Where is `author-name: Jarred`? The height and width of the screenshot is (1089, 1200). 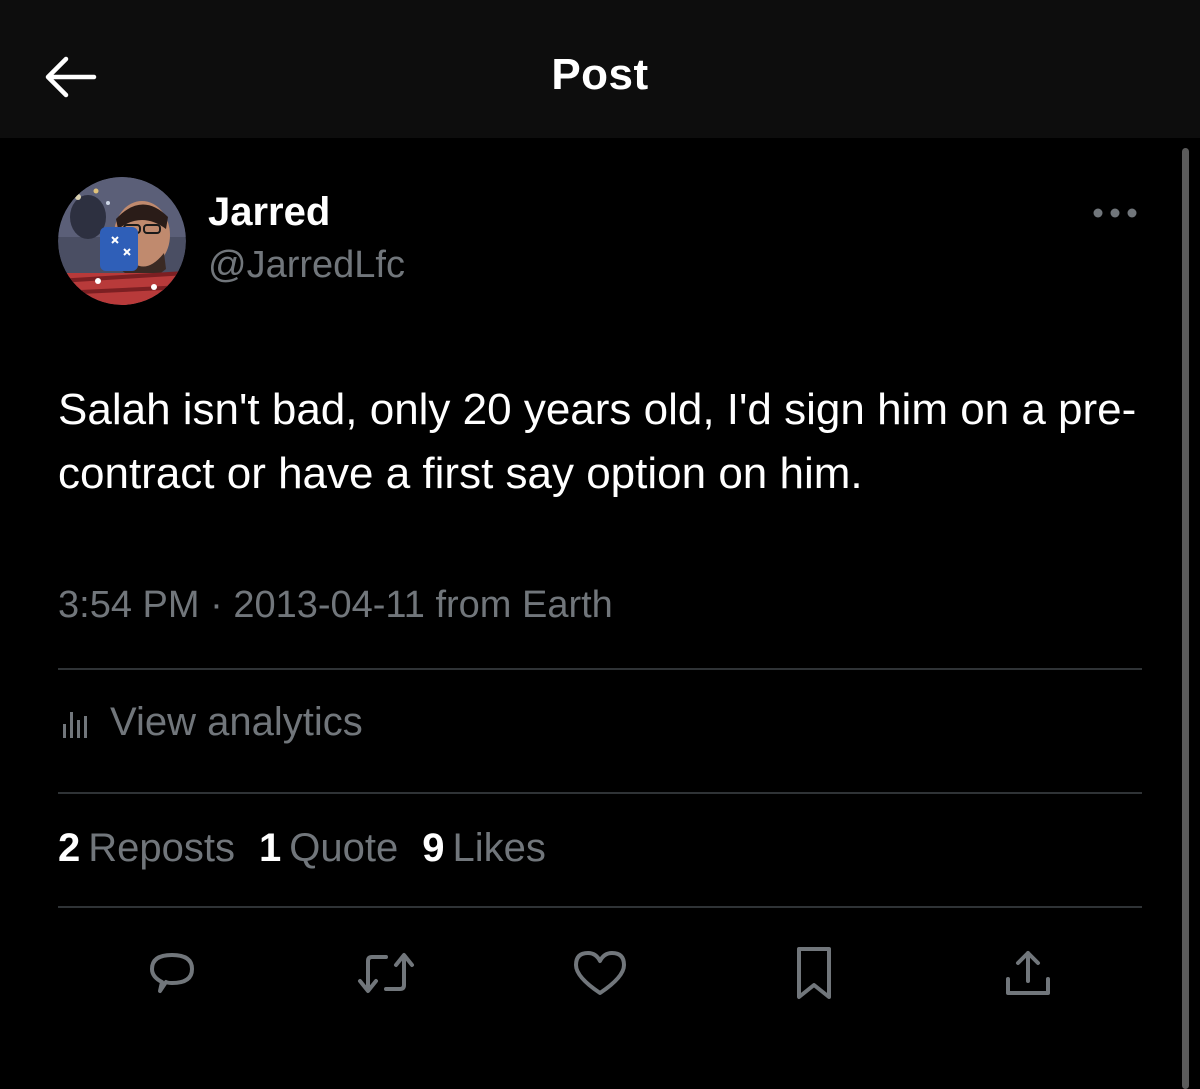 author-name: Jarred is located at coordinates (269, 212).